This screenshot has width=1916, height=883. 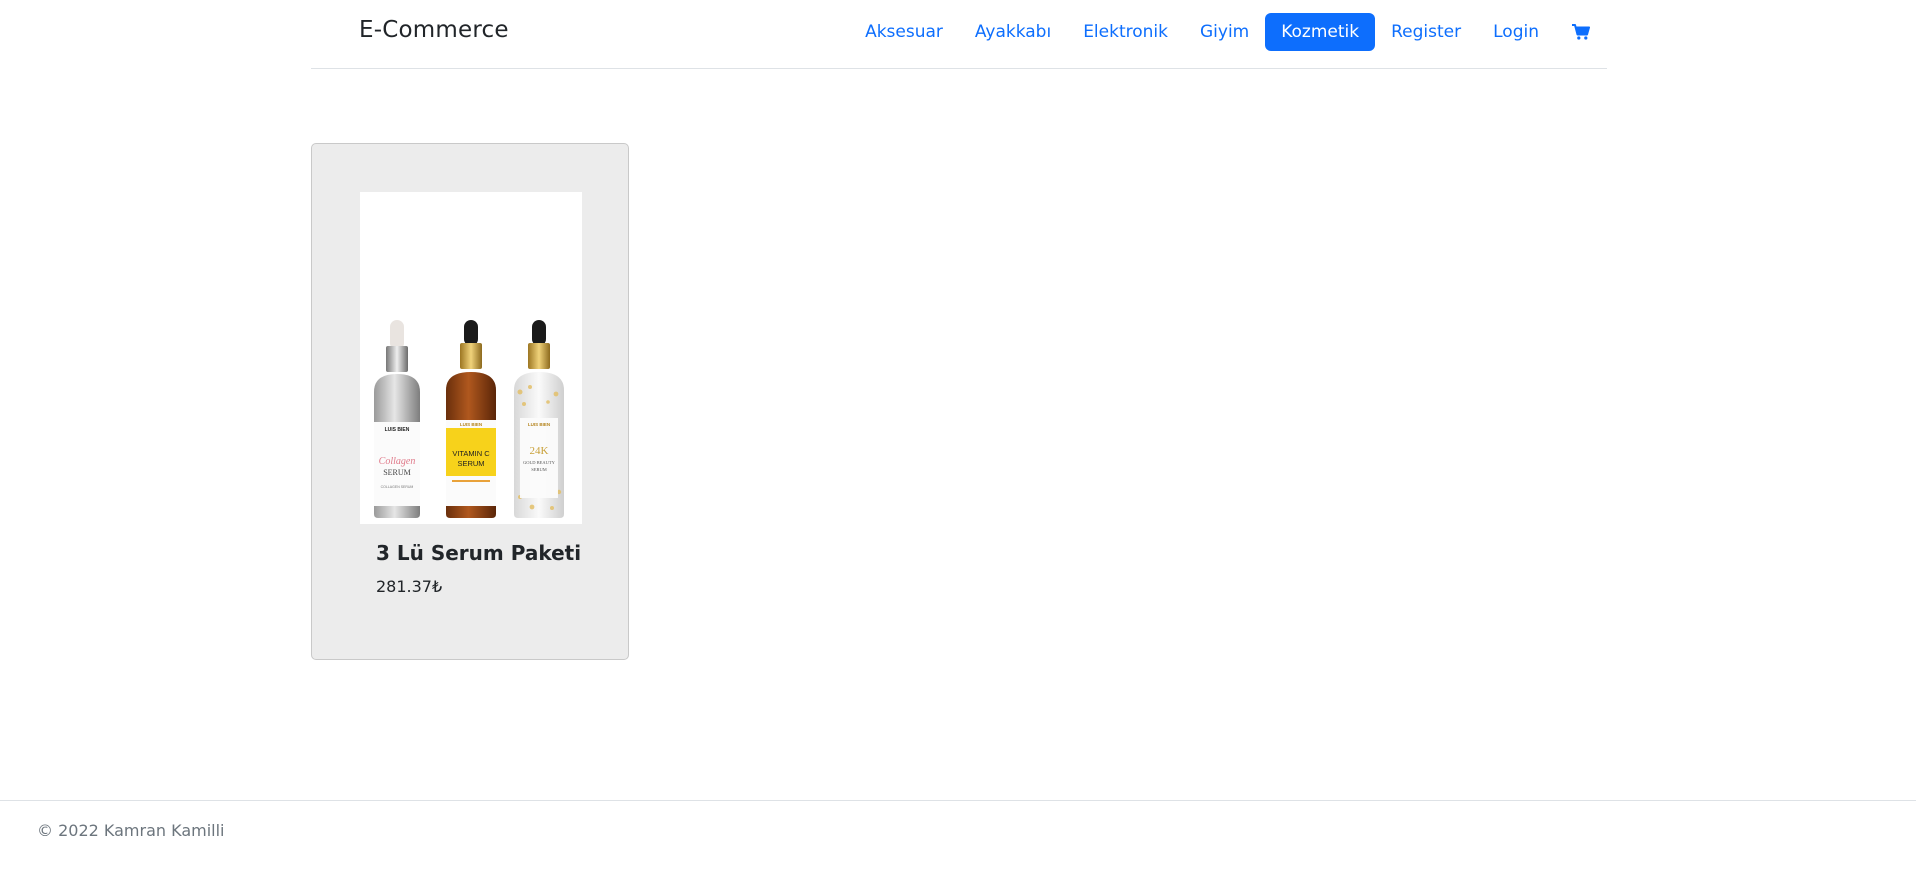 What do you see at coordinates (131, 830) in the screenshot?
I see `footer-copyright: © 2022 Kamran Kamilli` at bounding box center [131, 830].